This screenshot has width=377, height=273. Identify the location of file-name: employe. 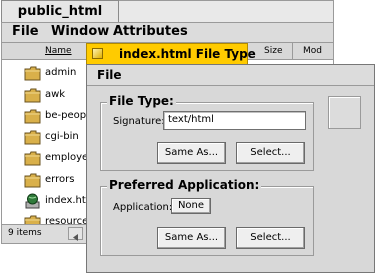
(67, 157).